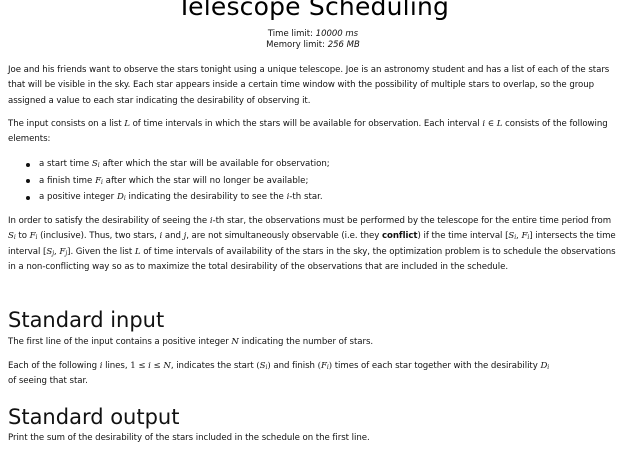  Describe the element at coordinates (399, 236) in the screenshot. I see `conflict-term: conflict` at that location.